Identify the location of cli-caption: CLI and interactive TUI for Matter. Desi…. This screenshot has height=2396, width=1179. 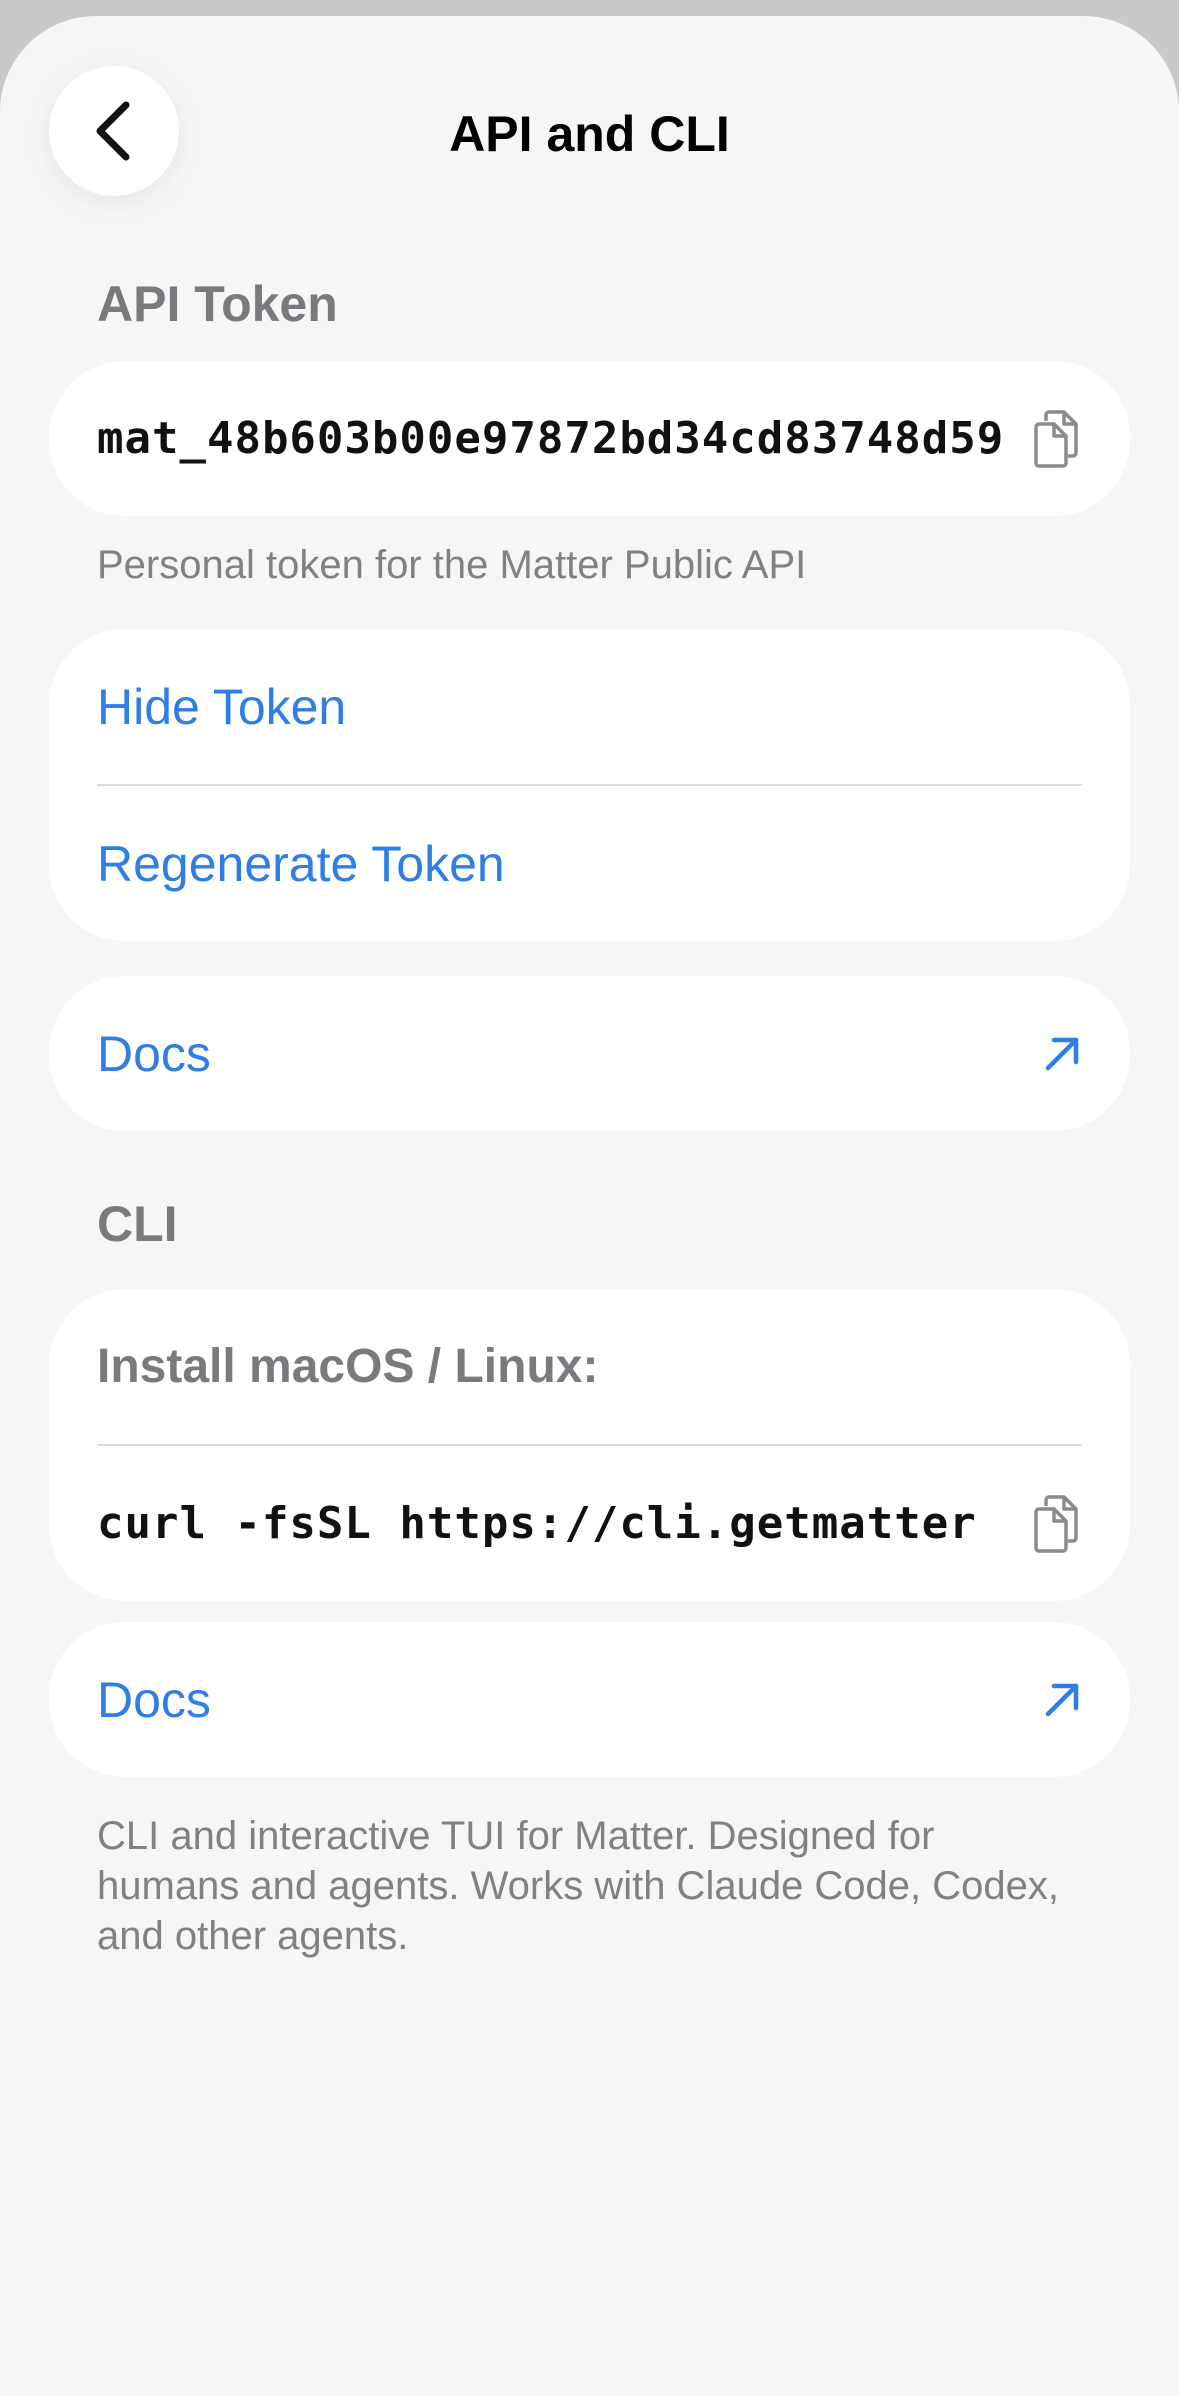
(578, 1886).